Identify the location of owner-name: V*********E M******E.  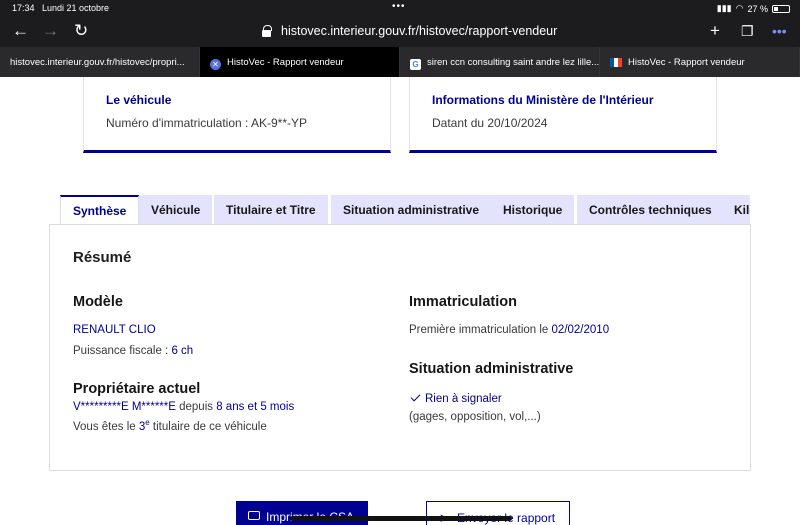
(124, 407).